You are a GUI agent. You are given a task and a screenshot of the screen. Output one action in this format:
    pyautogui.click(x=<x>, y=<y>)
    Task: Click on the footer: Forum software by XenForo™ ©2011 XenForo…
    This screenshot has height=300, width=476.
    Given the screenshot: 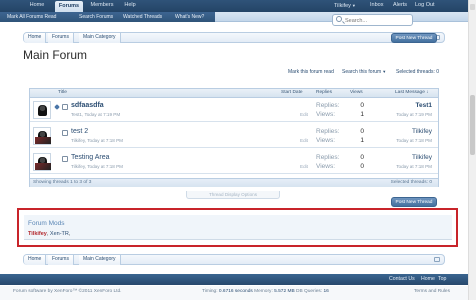 What is the action you would take?
    pyautogui.click(x=234, y=293)
    